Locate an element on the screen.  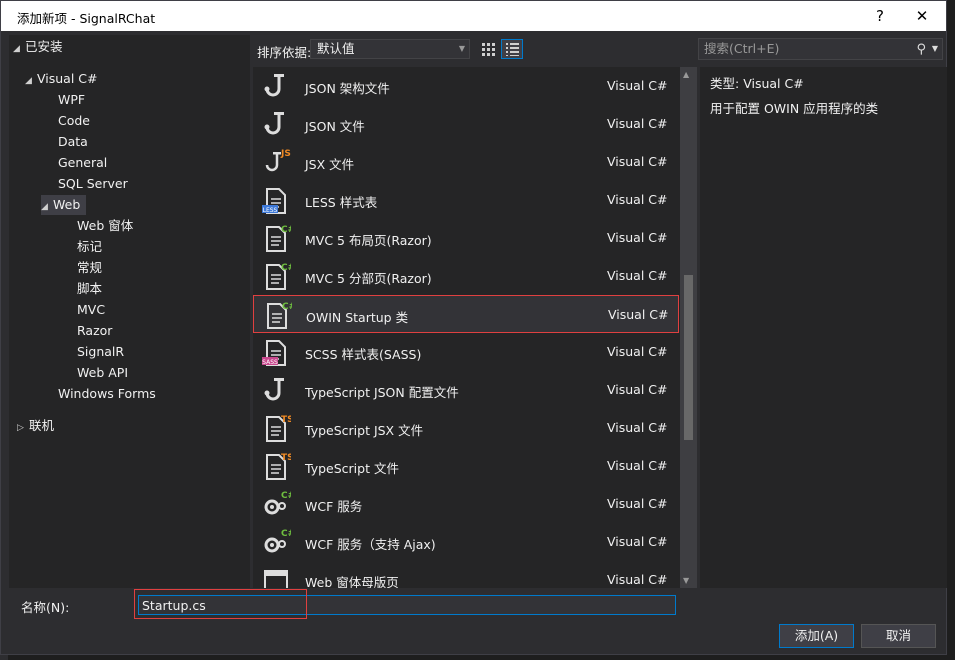
search-placeholder: 搜索(Ctrl+E) is located at coordinates (742, 48).